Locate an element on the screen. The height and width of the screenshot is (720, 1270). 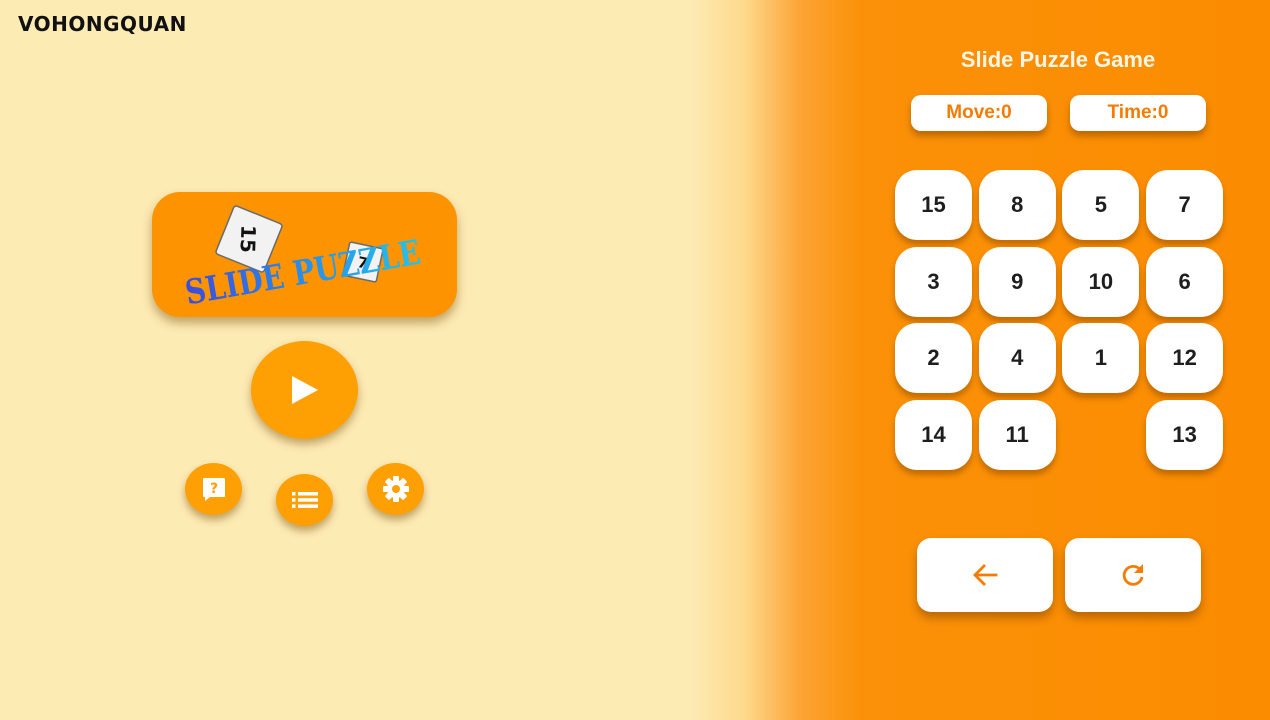
arrow-left-icon is located at coordinates (985, 575).